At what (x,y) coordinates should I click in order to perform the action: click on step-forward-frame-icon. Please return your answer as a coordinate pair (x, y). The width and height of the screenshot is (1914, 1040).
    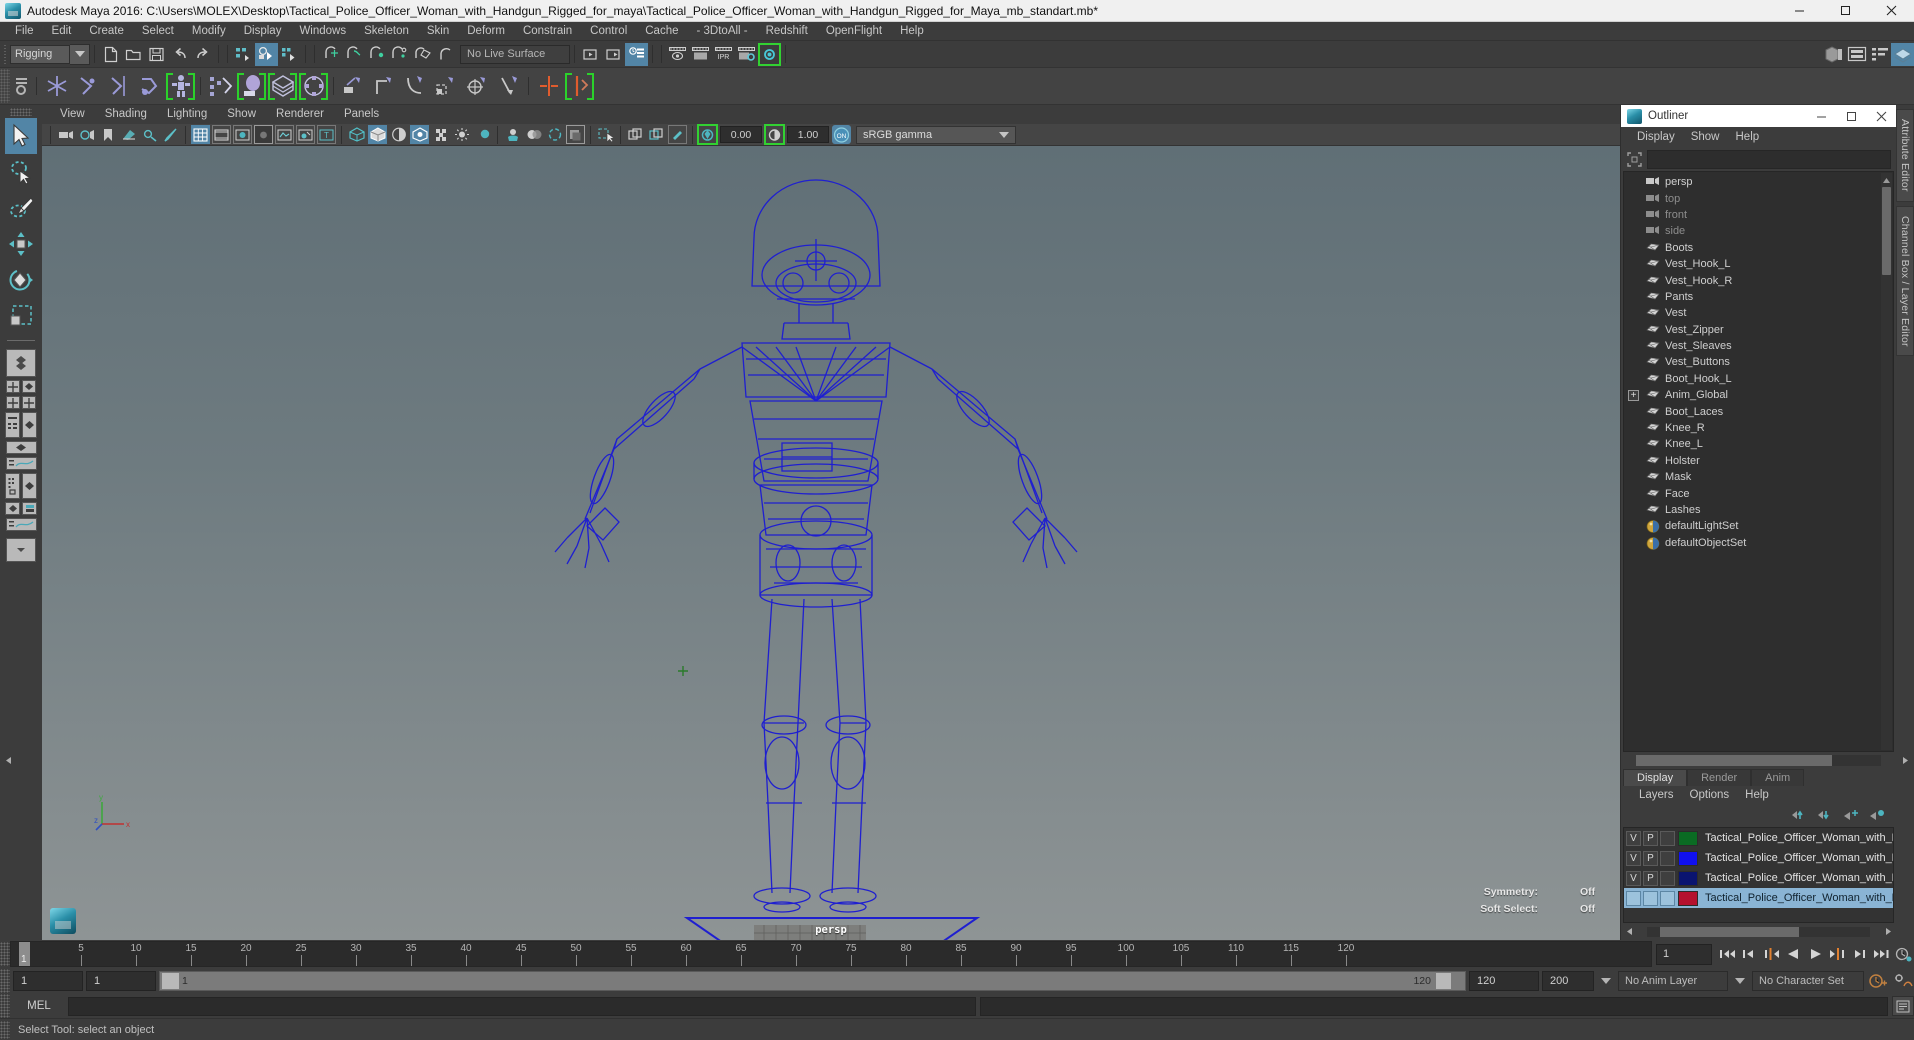
    Looking at the image, I should click on (1837, 954).